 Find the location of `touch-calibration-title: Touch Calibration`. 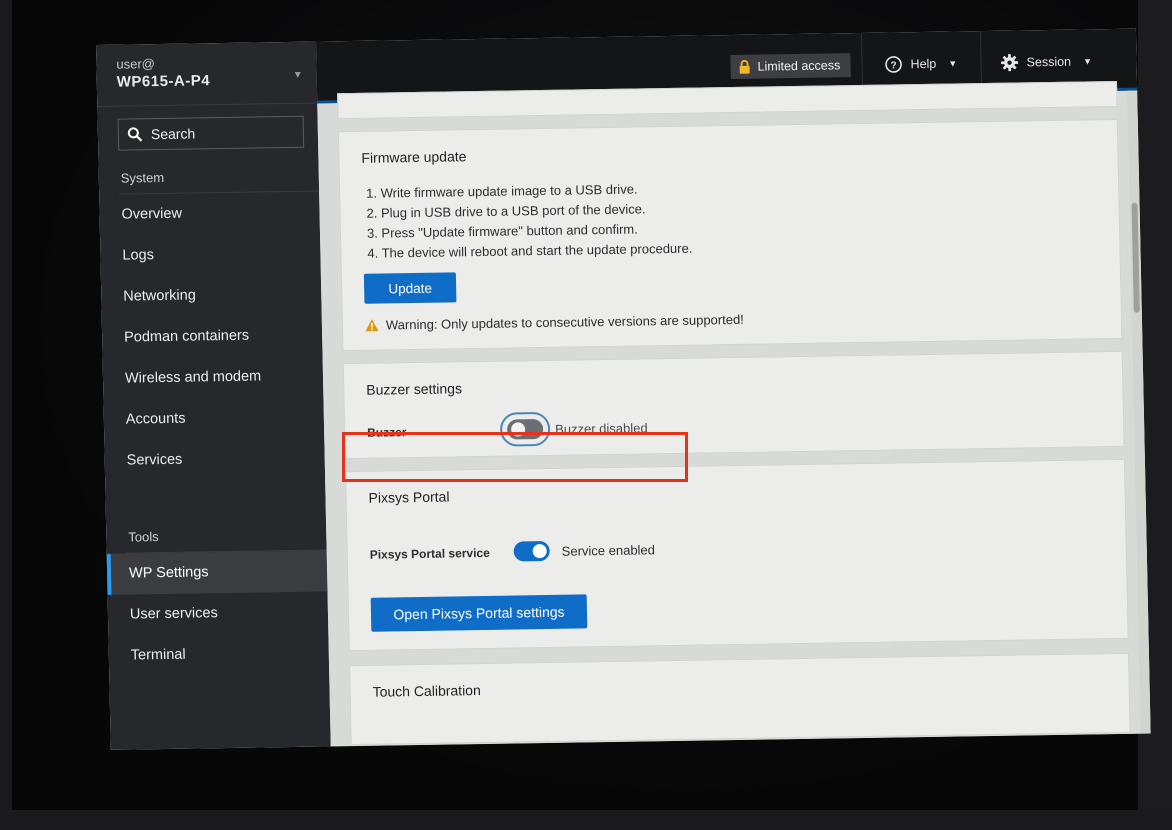

touch-calibration-title: Touch Calibration is located at coordinates (426, 691).